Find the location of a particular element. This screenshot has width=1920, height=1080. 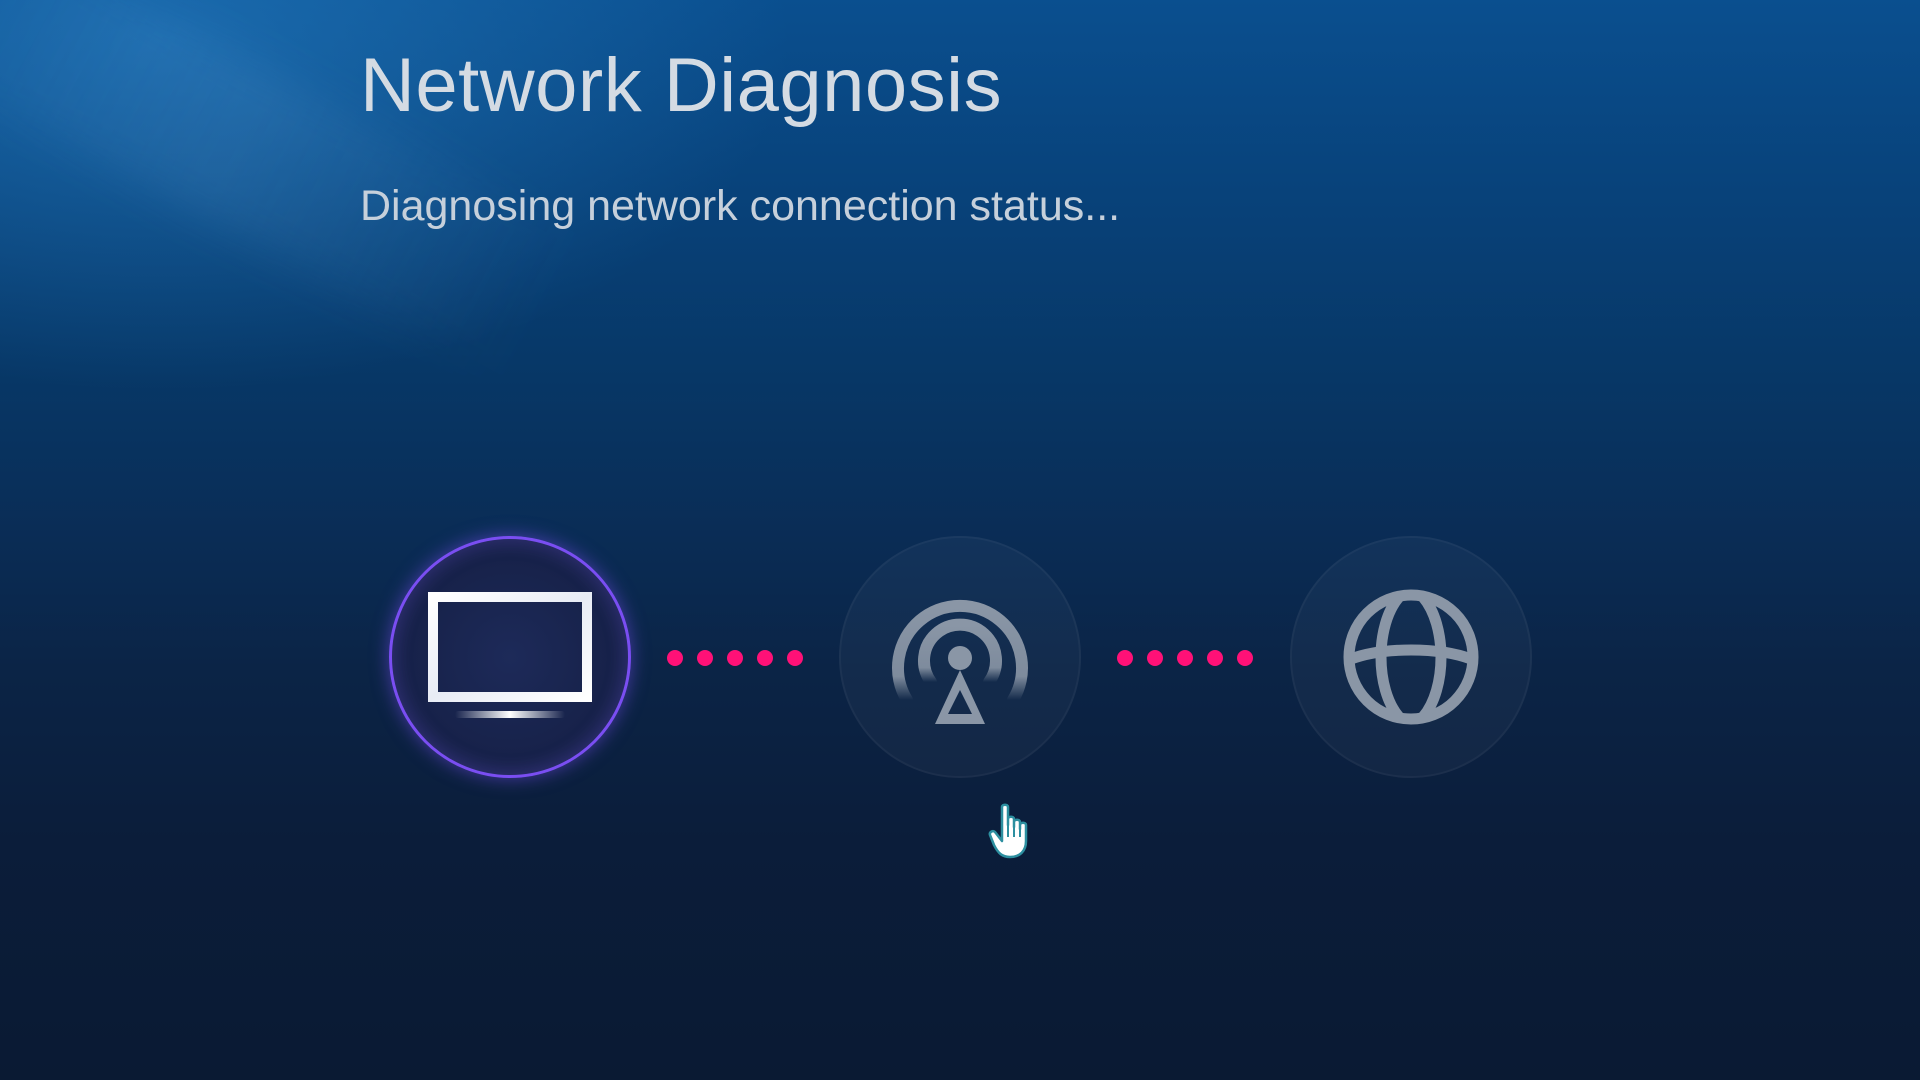

globe-icon is located at coordinates (1411, 657).